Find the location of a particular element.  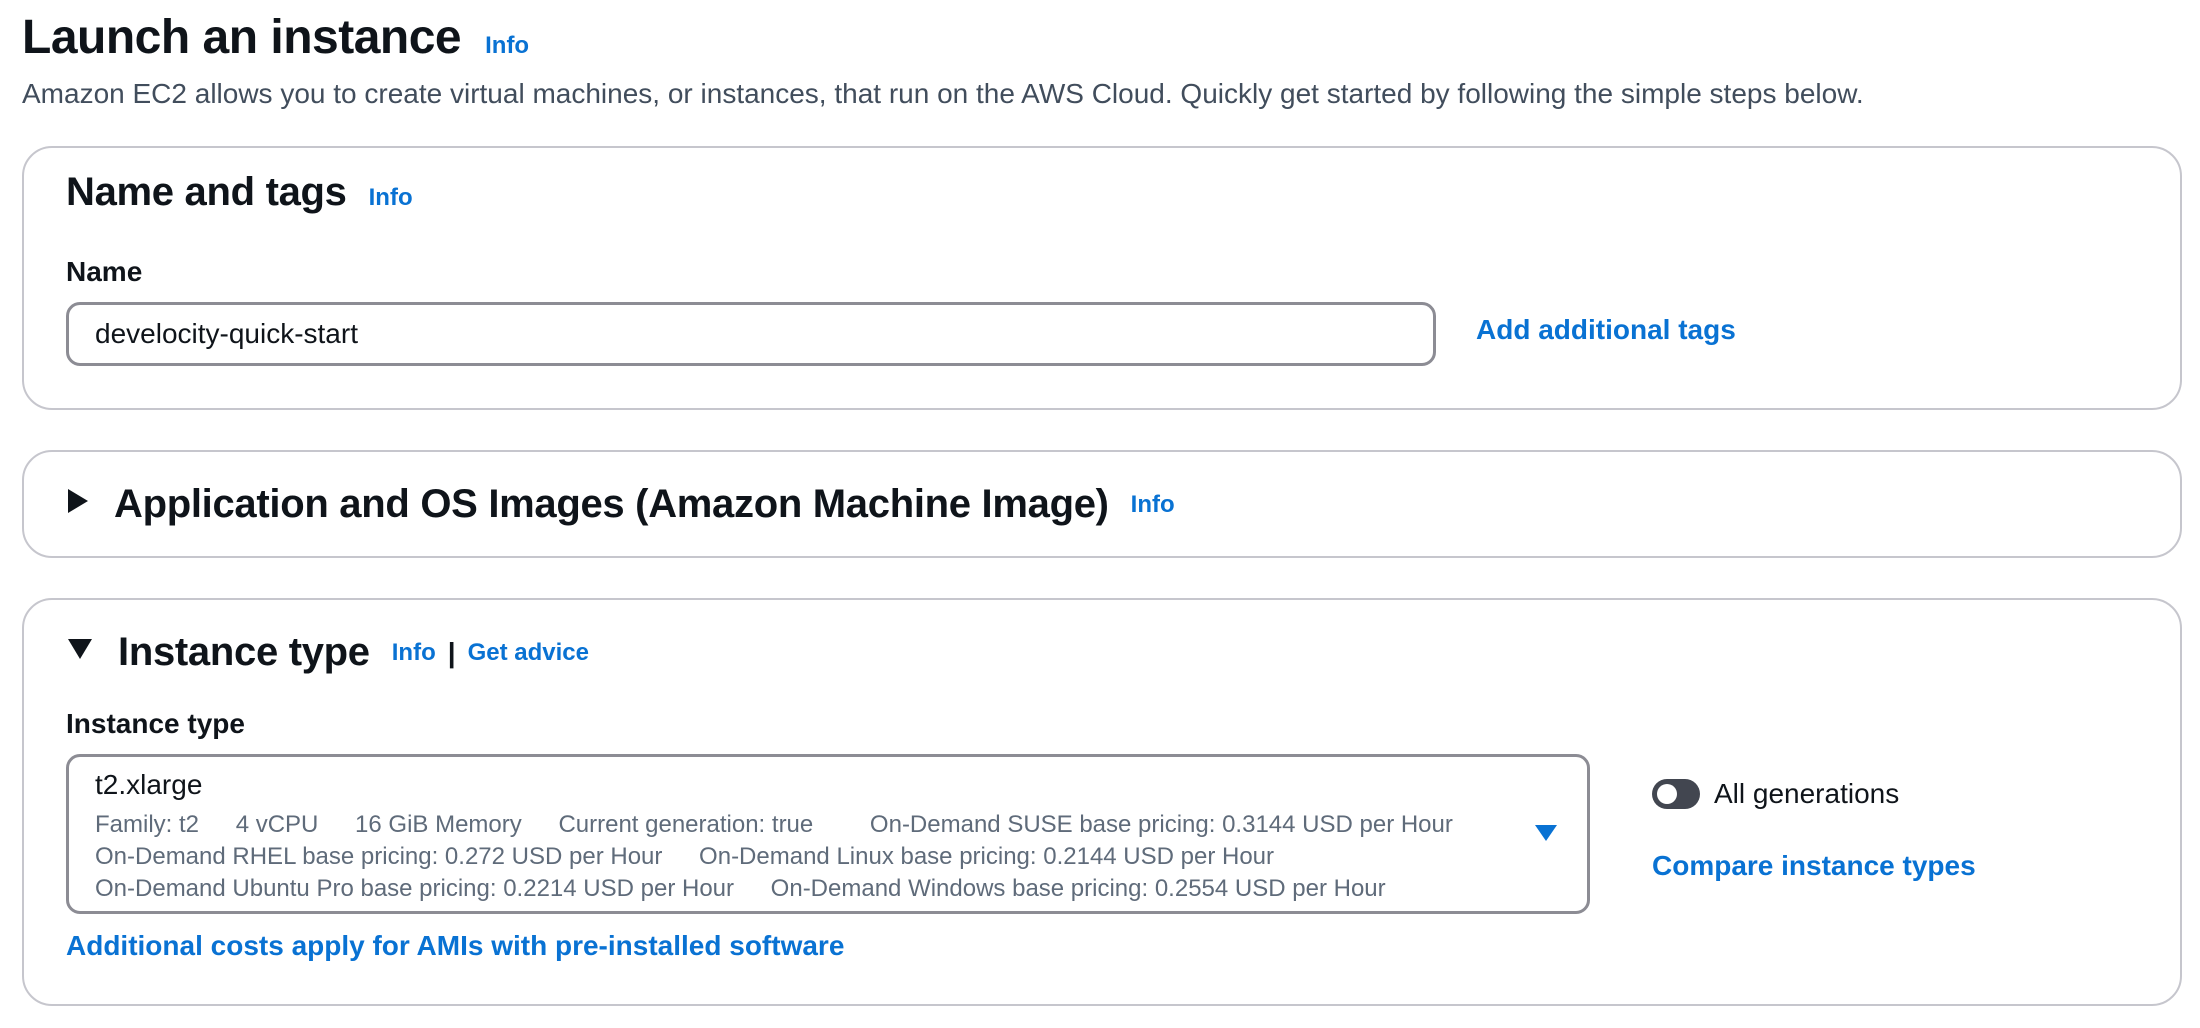

instance-type-field-label: Instance type is located at coordinates (155, 723).